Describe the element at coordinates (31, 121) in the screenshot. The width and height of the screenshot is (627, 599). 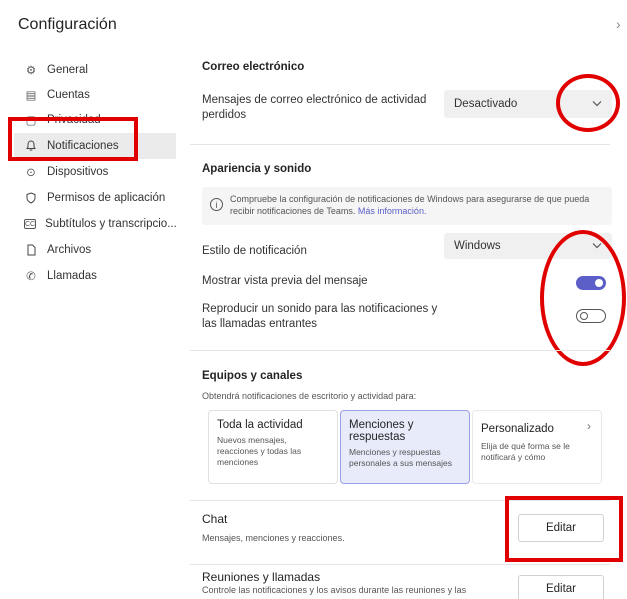
I see `lock-icon: ▢` at that location.